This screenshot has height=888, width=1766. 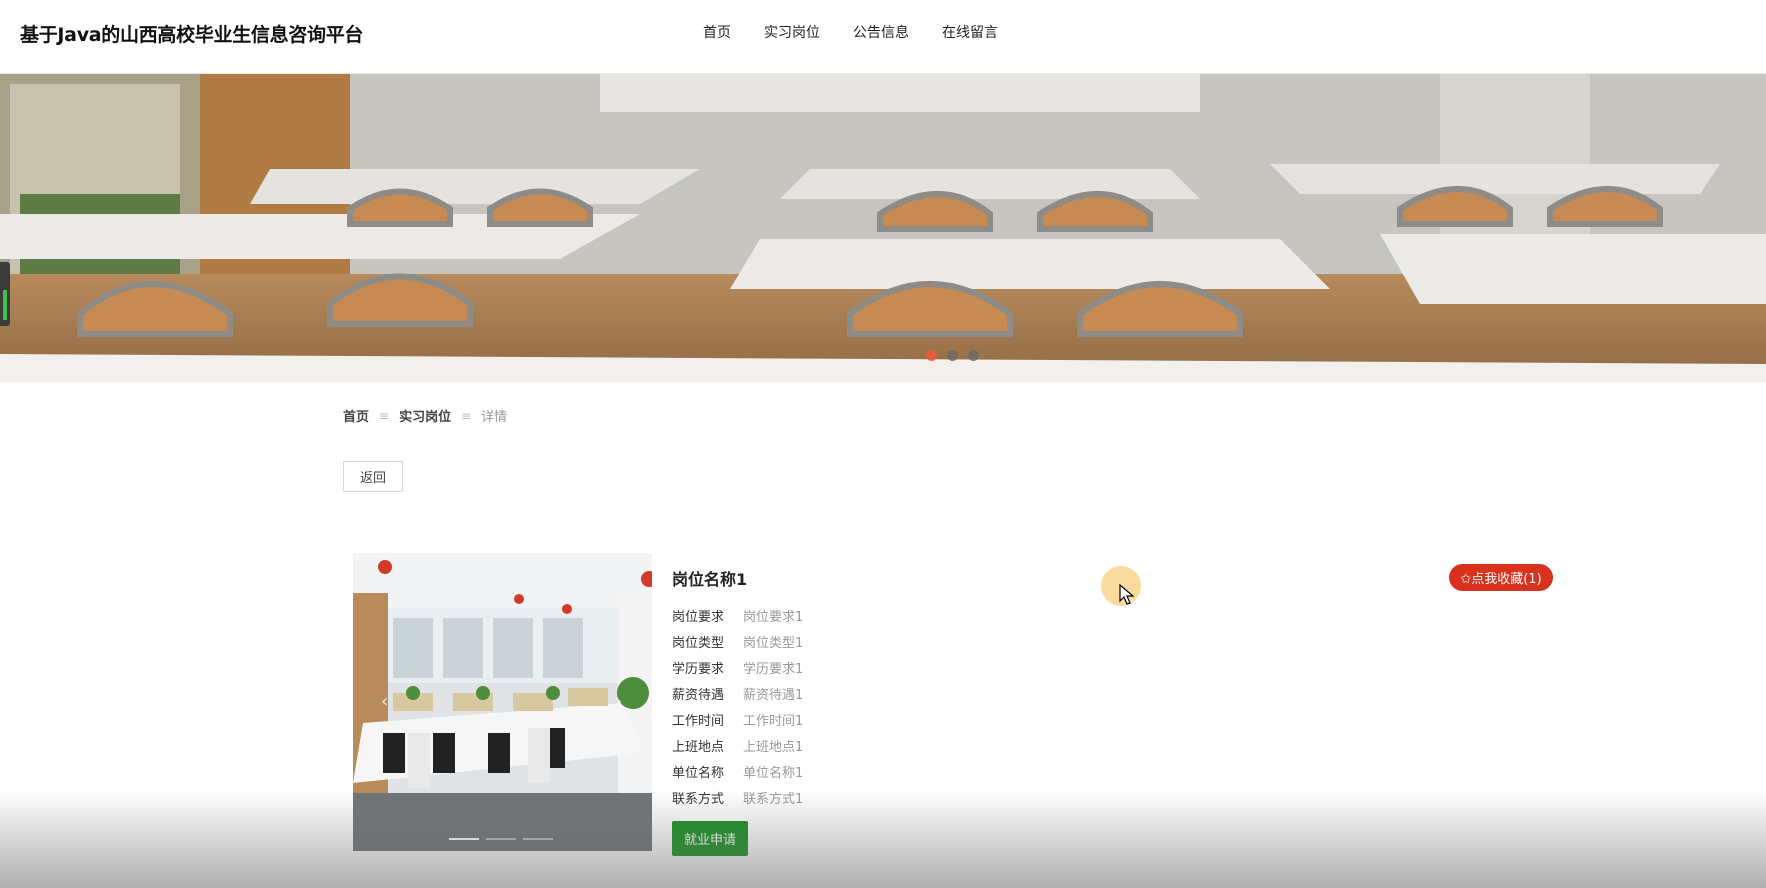 I want to click on site-header: 基于Java的山西高校毕业生信息咨询平台 首页 实习岗位 公告信息 在线留言, so click(x=883, y=37).